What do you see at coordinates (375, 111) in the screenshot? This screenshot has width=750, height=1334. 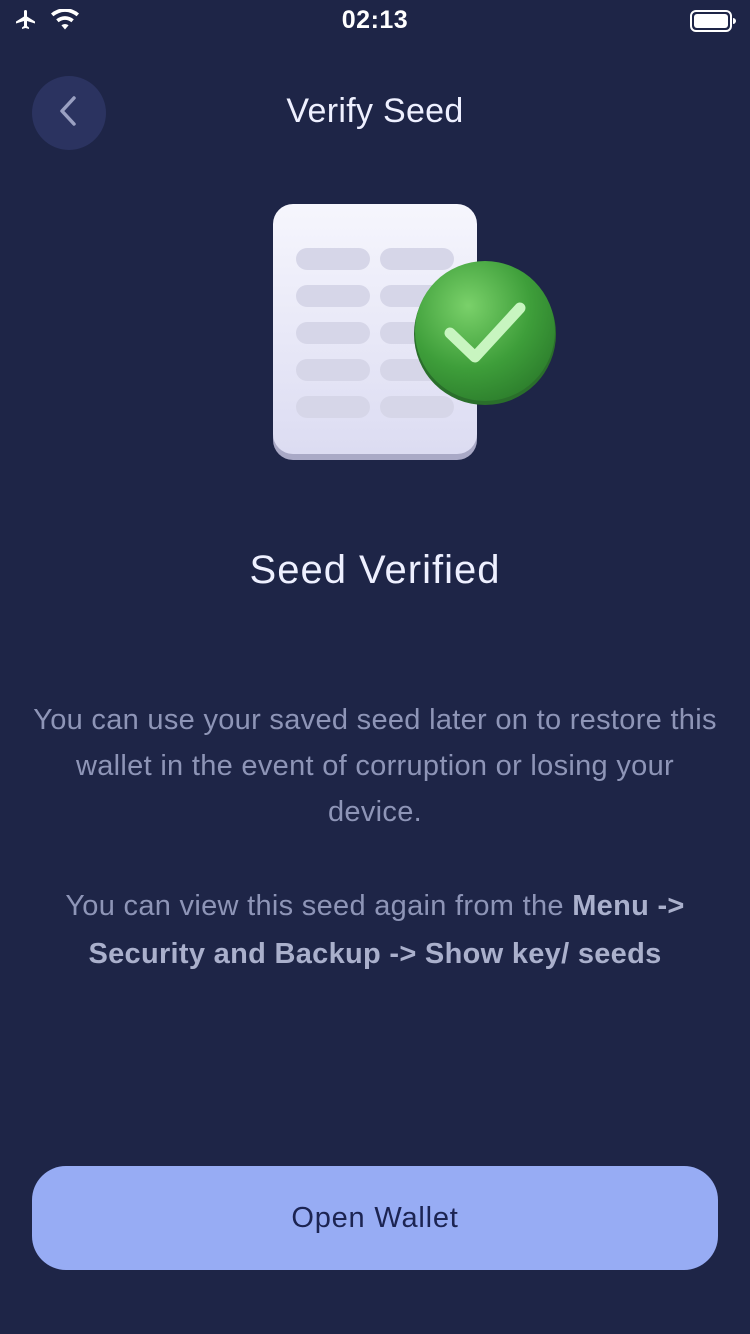 I see `page-title: Verify Seed` at bounding box center [375, 111].